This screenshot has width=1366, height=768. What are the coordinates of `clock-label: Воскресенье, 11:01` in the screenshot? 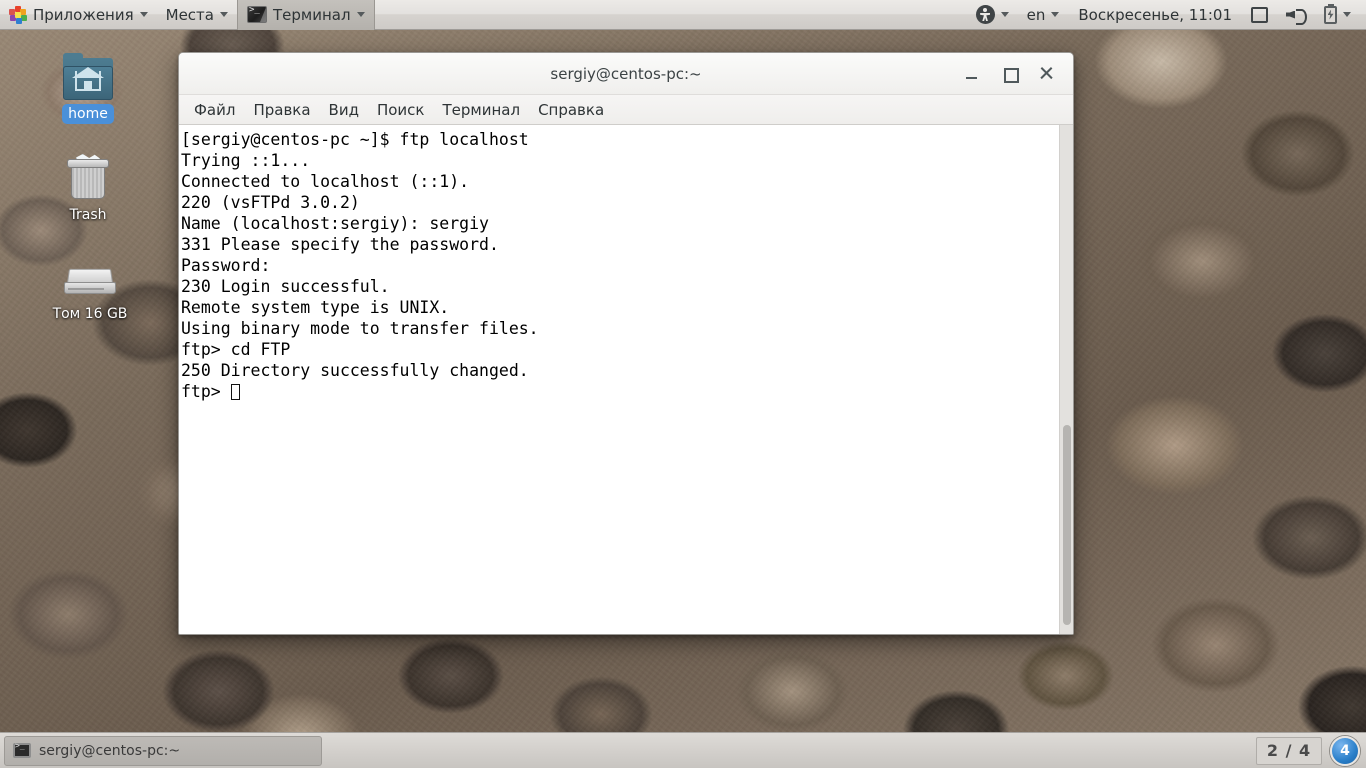 It's located at (1155, 14).